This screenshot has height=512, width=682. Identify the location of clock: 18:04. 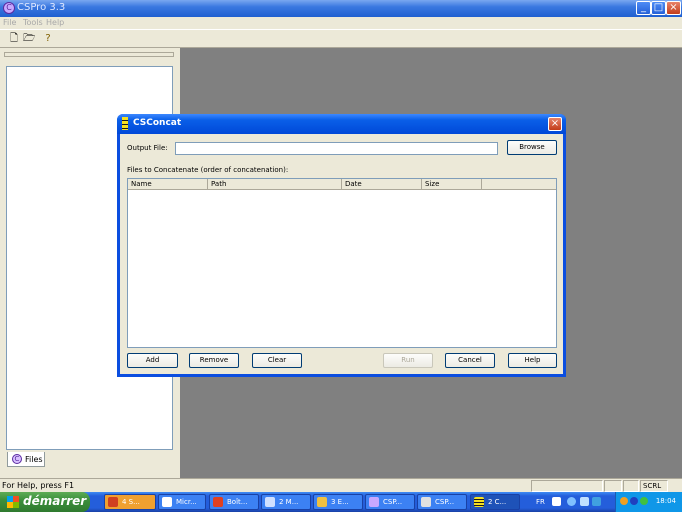
(666, 501).